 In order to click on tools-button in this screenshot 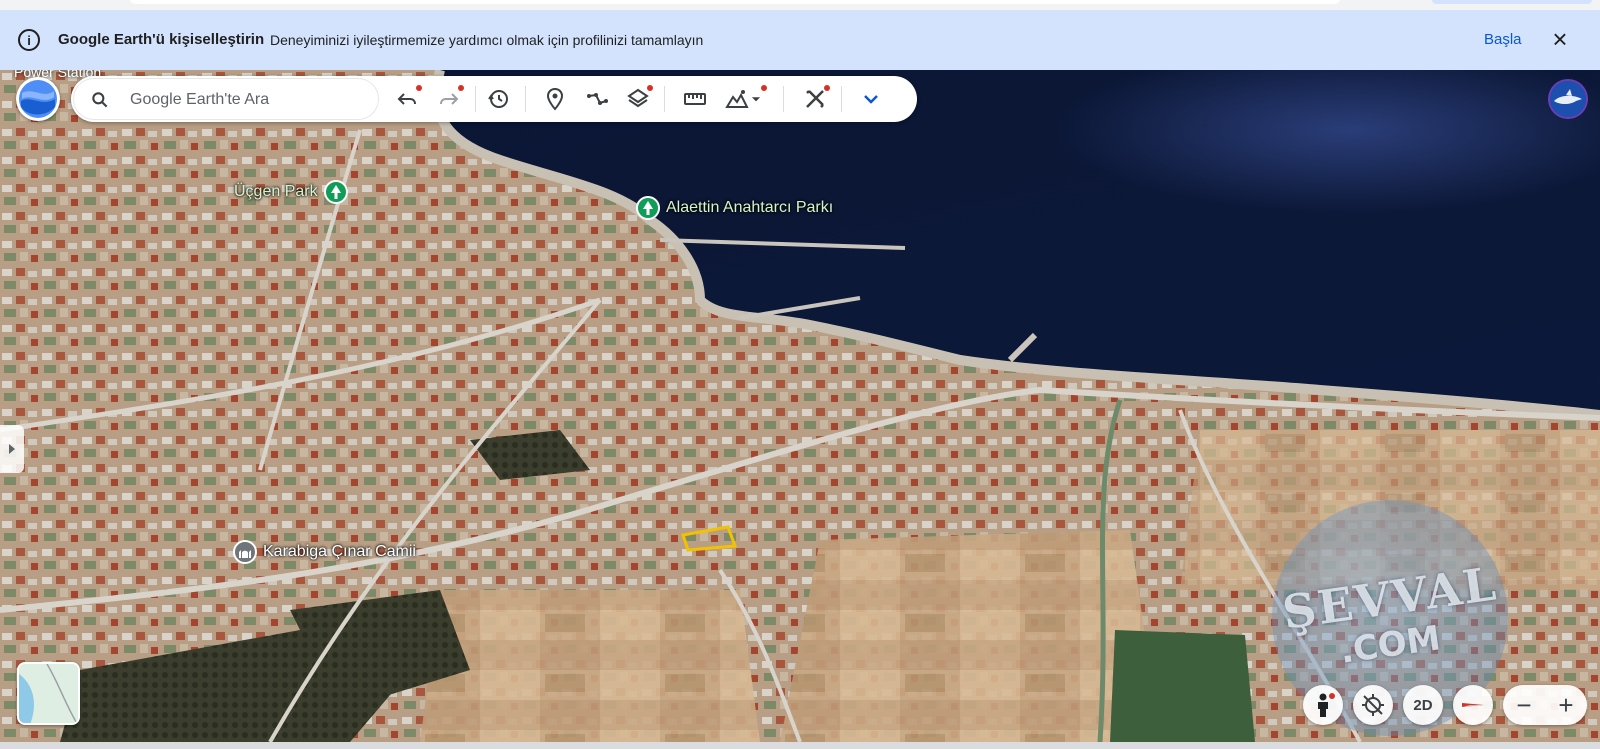, I will do `click(815, 99)`.